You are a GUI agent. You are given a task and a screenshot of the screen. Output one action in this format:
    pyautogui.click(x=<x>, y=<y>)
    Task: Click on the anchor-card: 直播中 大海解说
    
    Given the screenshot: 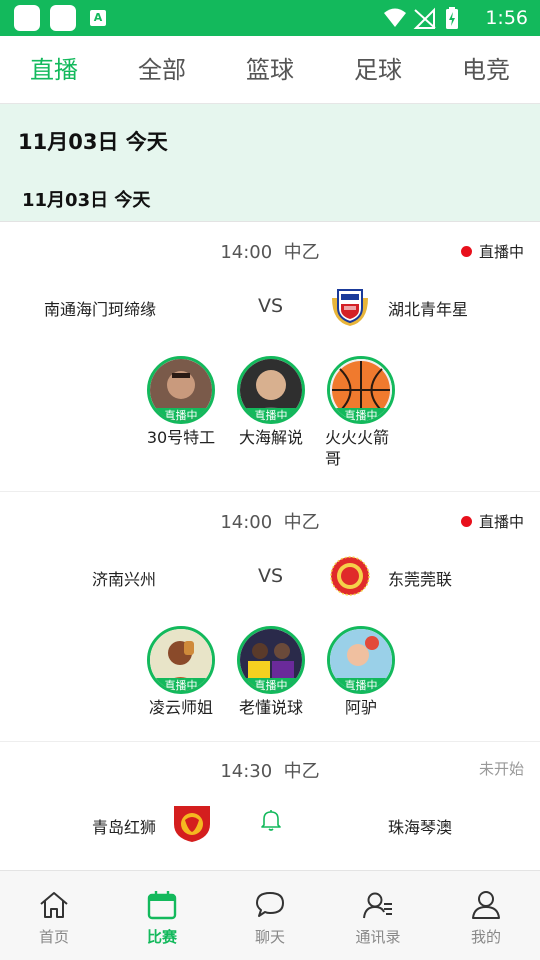 What is the action you would take?
    pyautogui.click(x=271, y=402)
    